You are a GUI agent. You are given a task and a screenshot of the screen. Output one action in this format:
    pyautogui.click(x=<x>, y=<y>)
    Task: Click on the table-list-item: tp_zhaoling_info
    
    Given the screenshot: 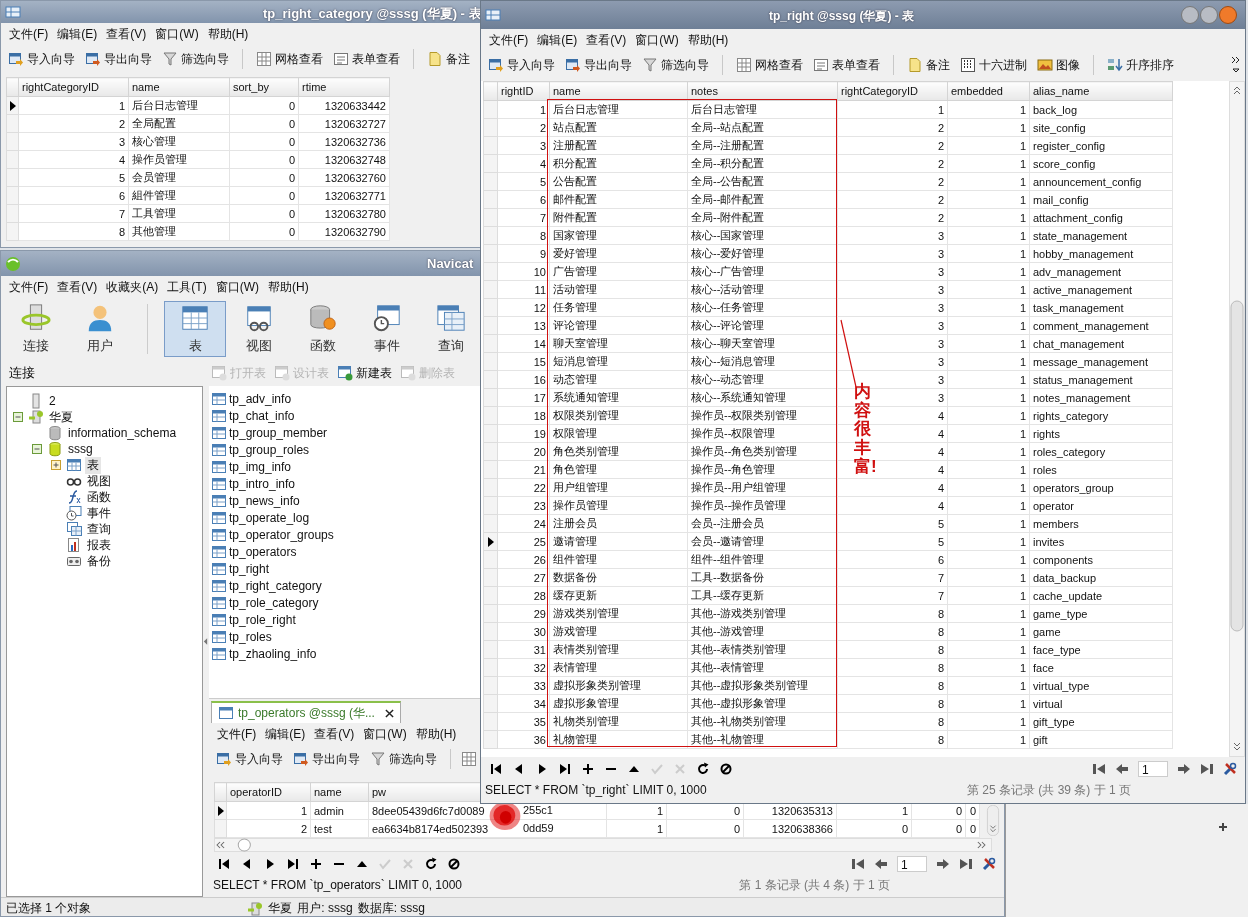 What is the action you would take?
    pyautogui.click(x=273, y=653)
    